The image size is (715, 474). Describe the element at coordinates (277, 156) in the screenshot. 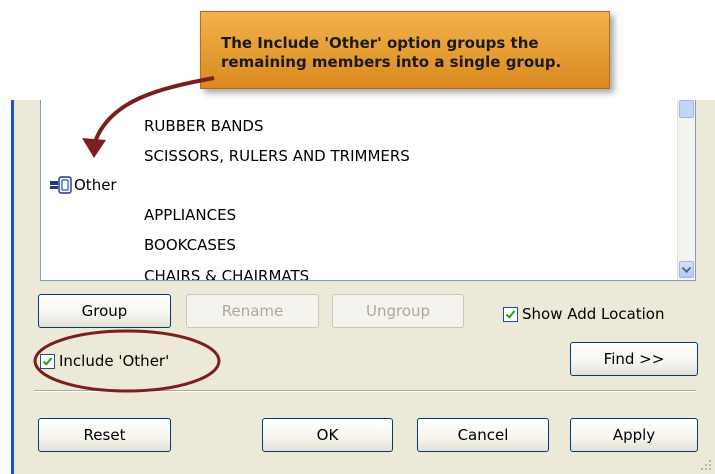

I see `list-item: SCISSORS, RULERS AND TRIMMERS` at that location.